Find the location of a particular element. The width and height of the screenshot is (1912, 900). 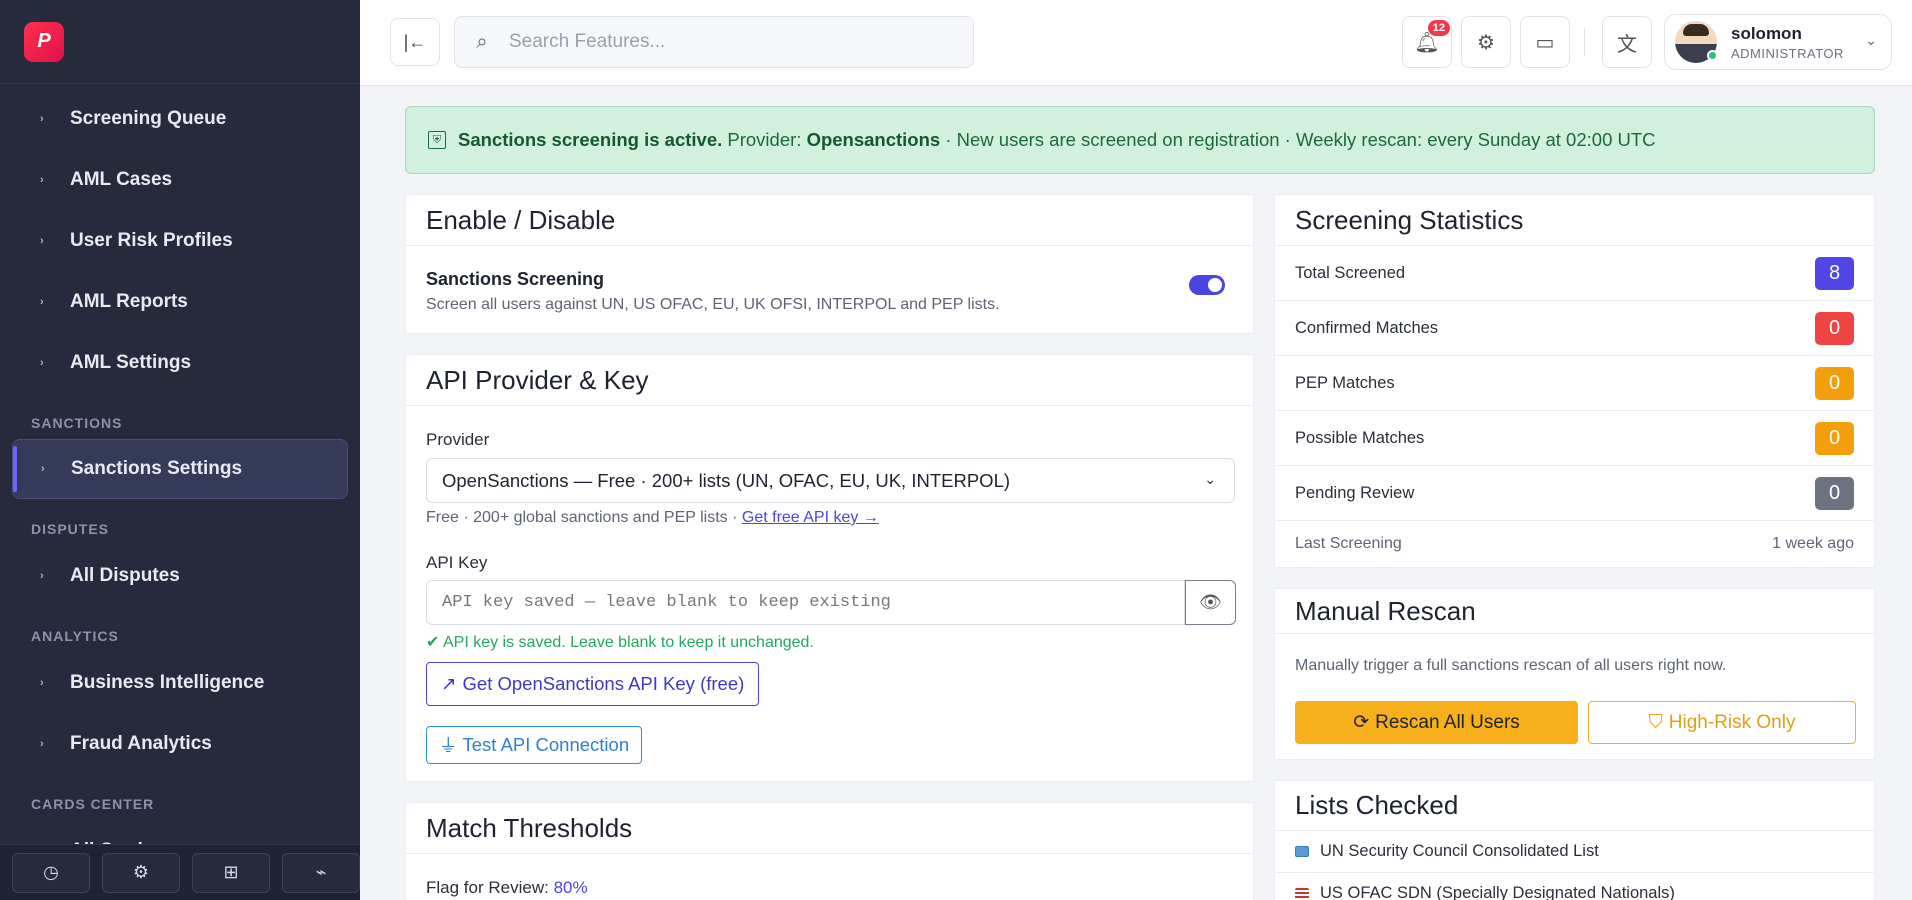

toggle-key-visibility-button: 👁︎ is located at coordinates (1210, 602).